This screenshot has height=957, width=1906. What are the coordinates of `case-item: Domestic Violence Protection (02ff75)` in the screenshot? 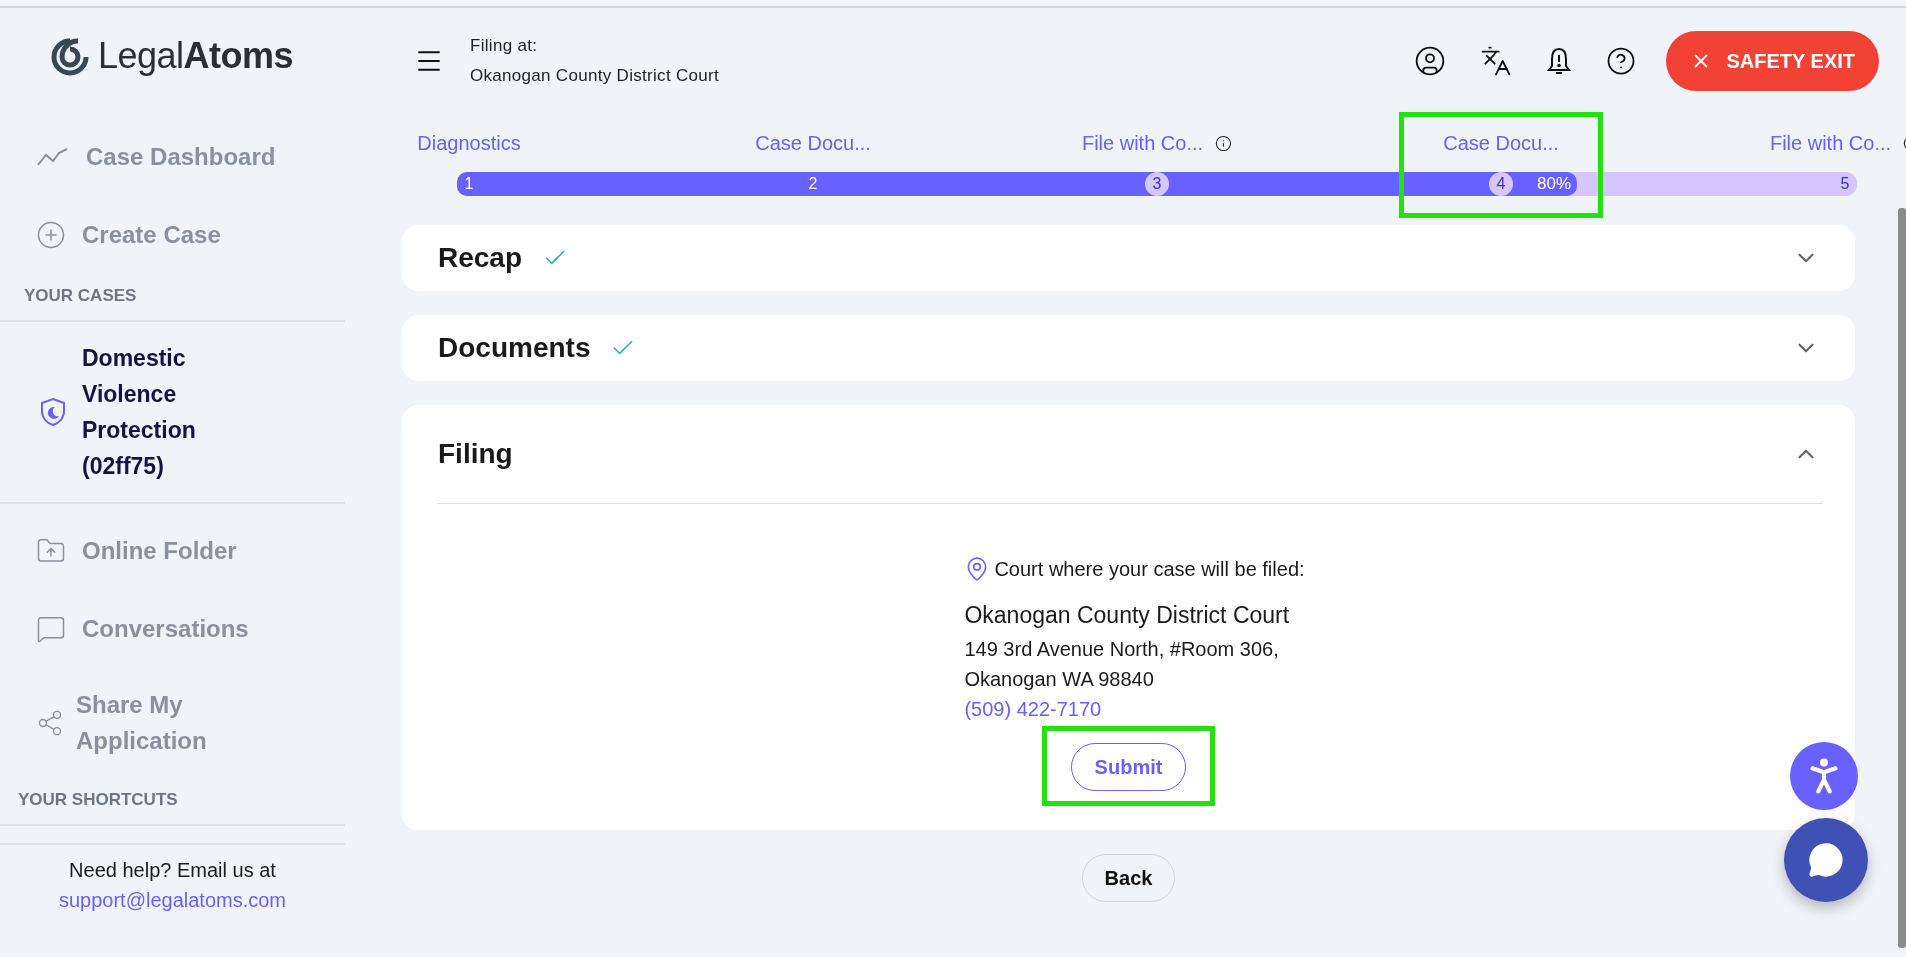 It's located at (172, 412).